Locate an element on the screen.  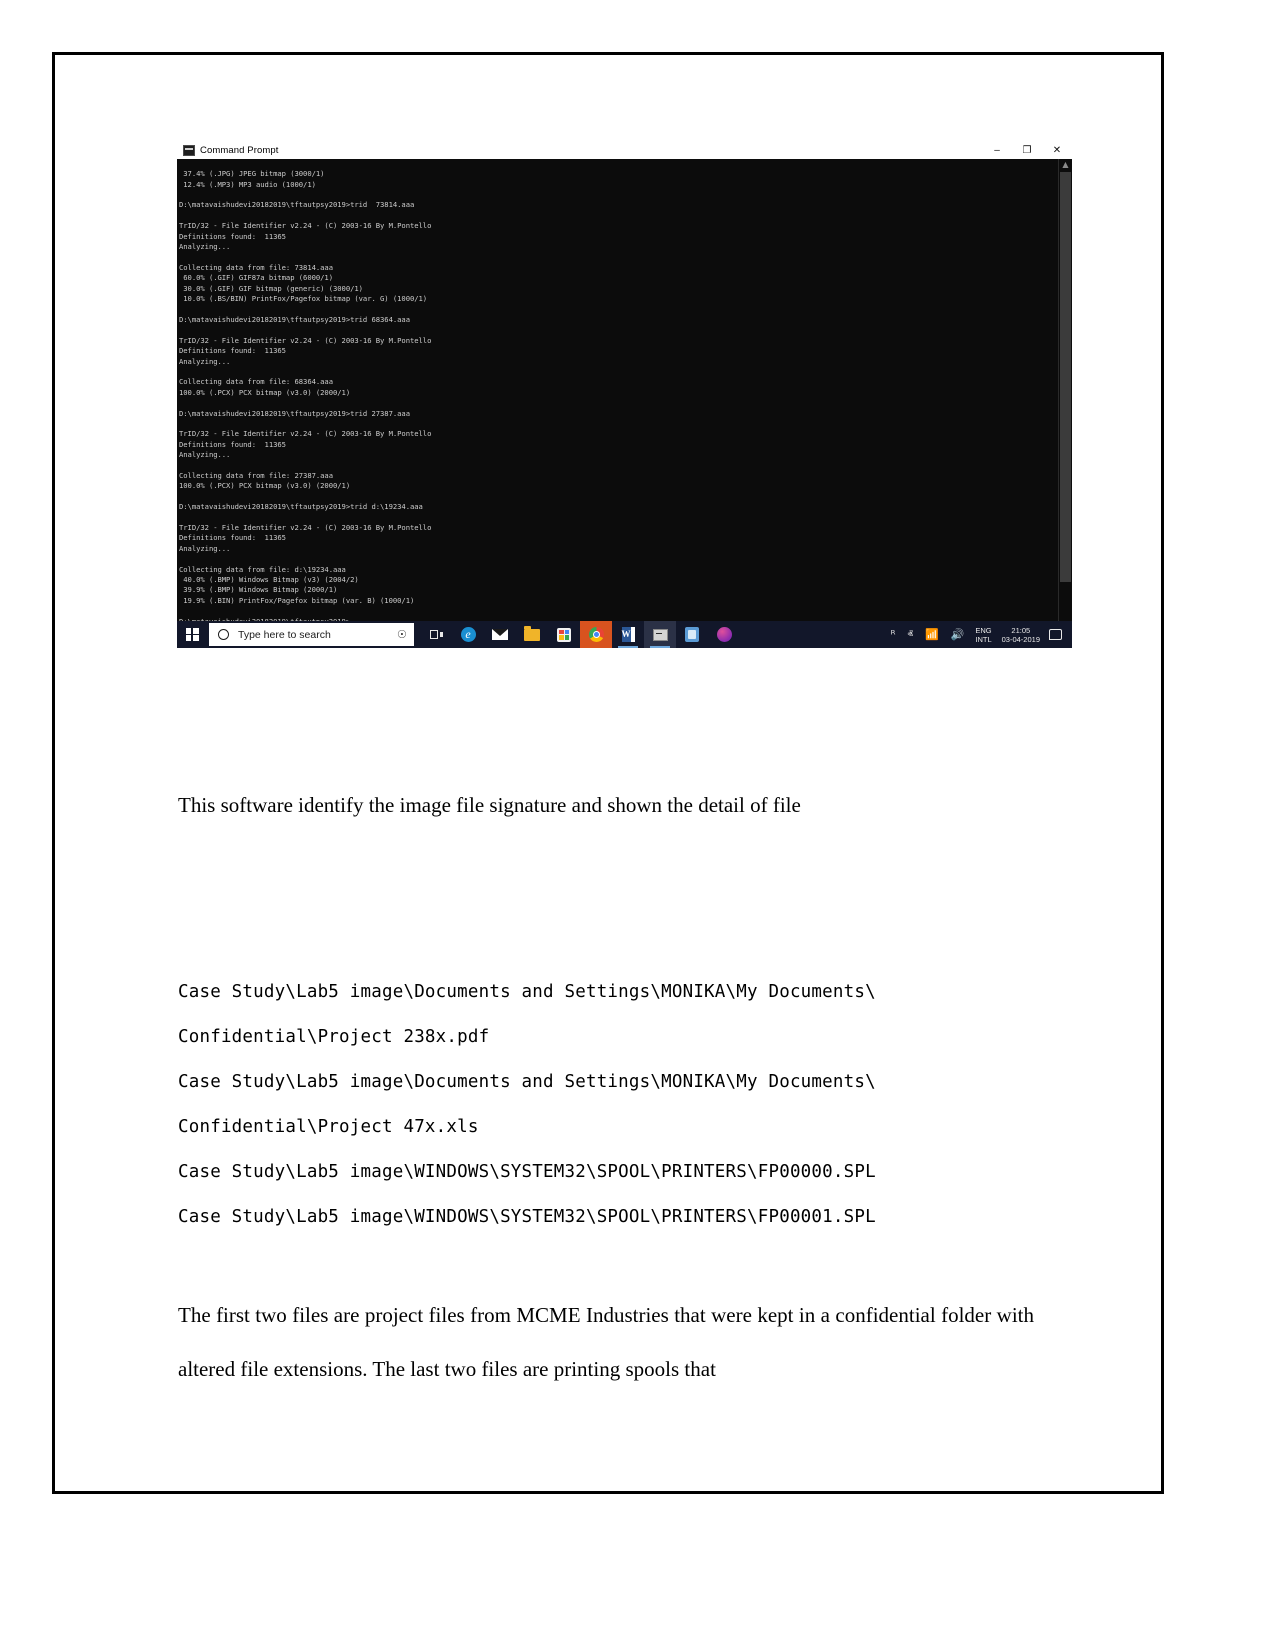
clock-date: 03-04-2019 is located at coordinates (1020, 639).